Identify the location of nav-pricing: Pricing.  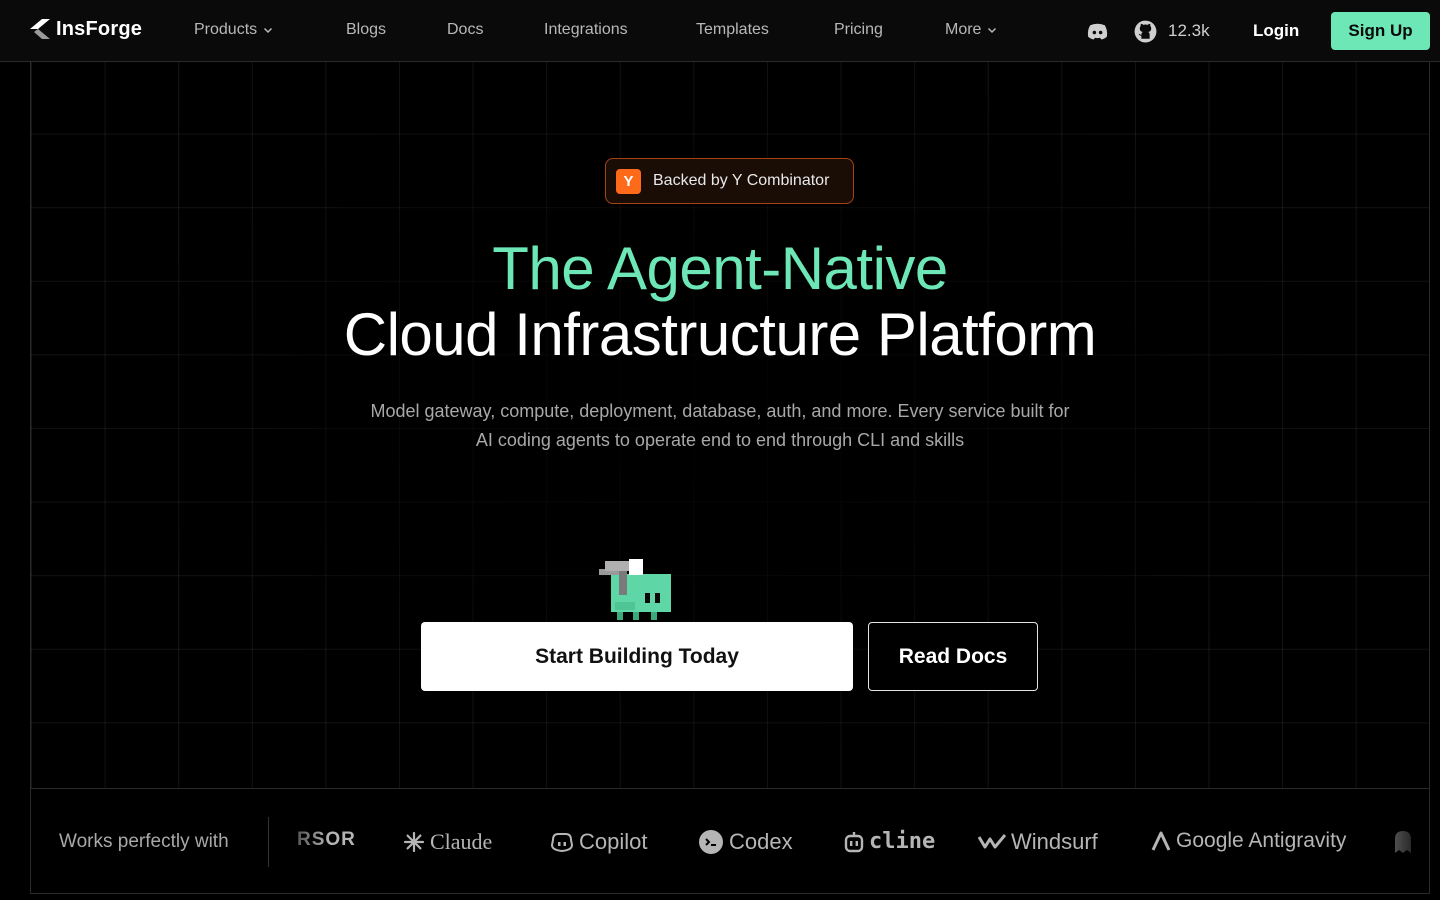
(858, 30).